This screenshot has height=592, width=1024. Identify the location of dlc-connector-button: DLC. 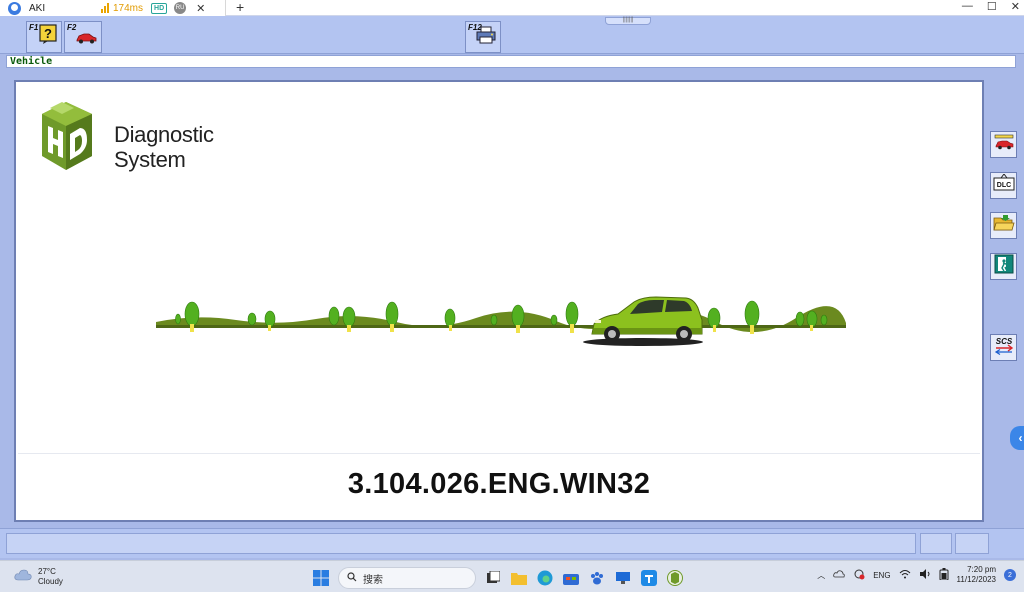
(1003, 185).